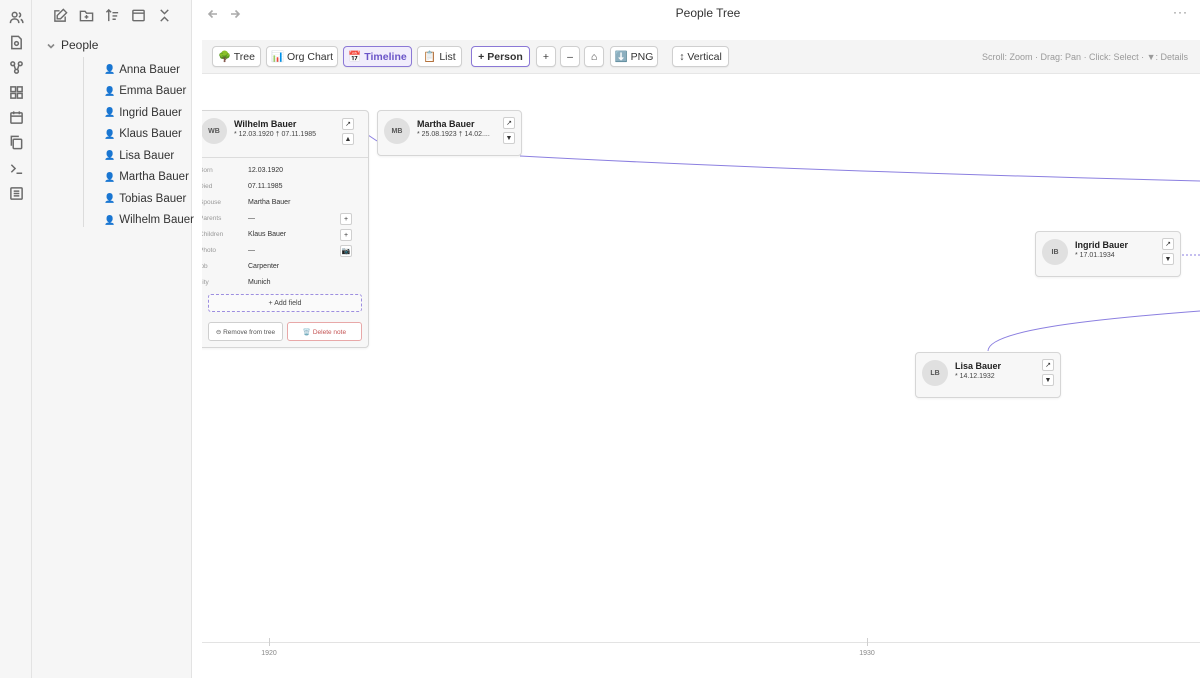 This screenshot has height=678, width=1200. Describe the element at coordinates (156, 220) in the screenshot. I see `file-label: Wilhelm Bauer` at that location.